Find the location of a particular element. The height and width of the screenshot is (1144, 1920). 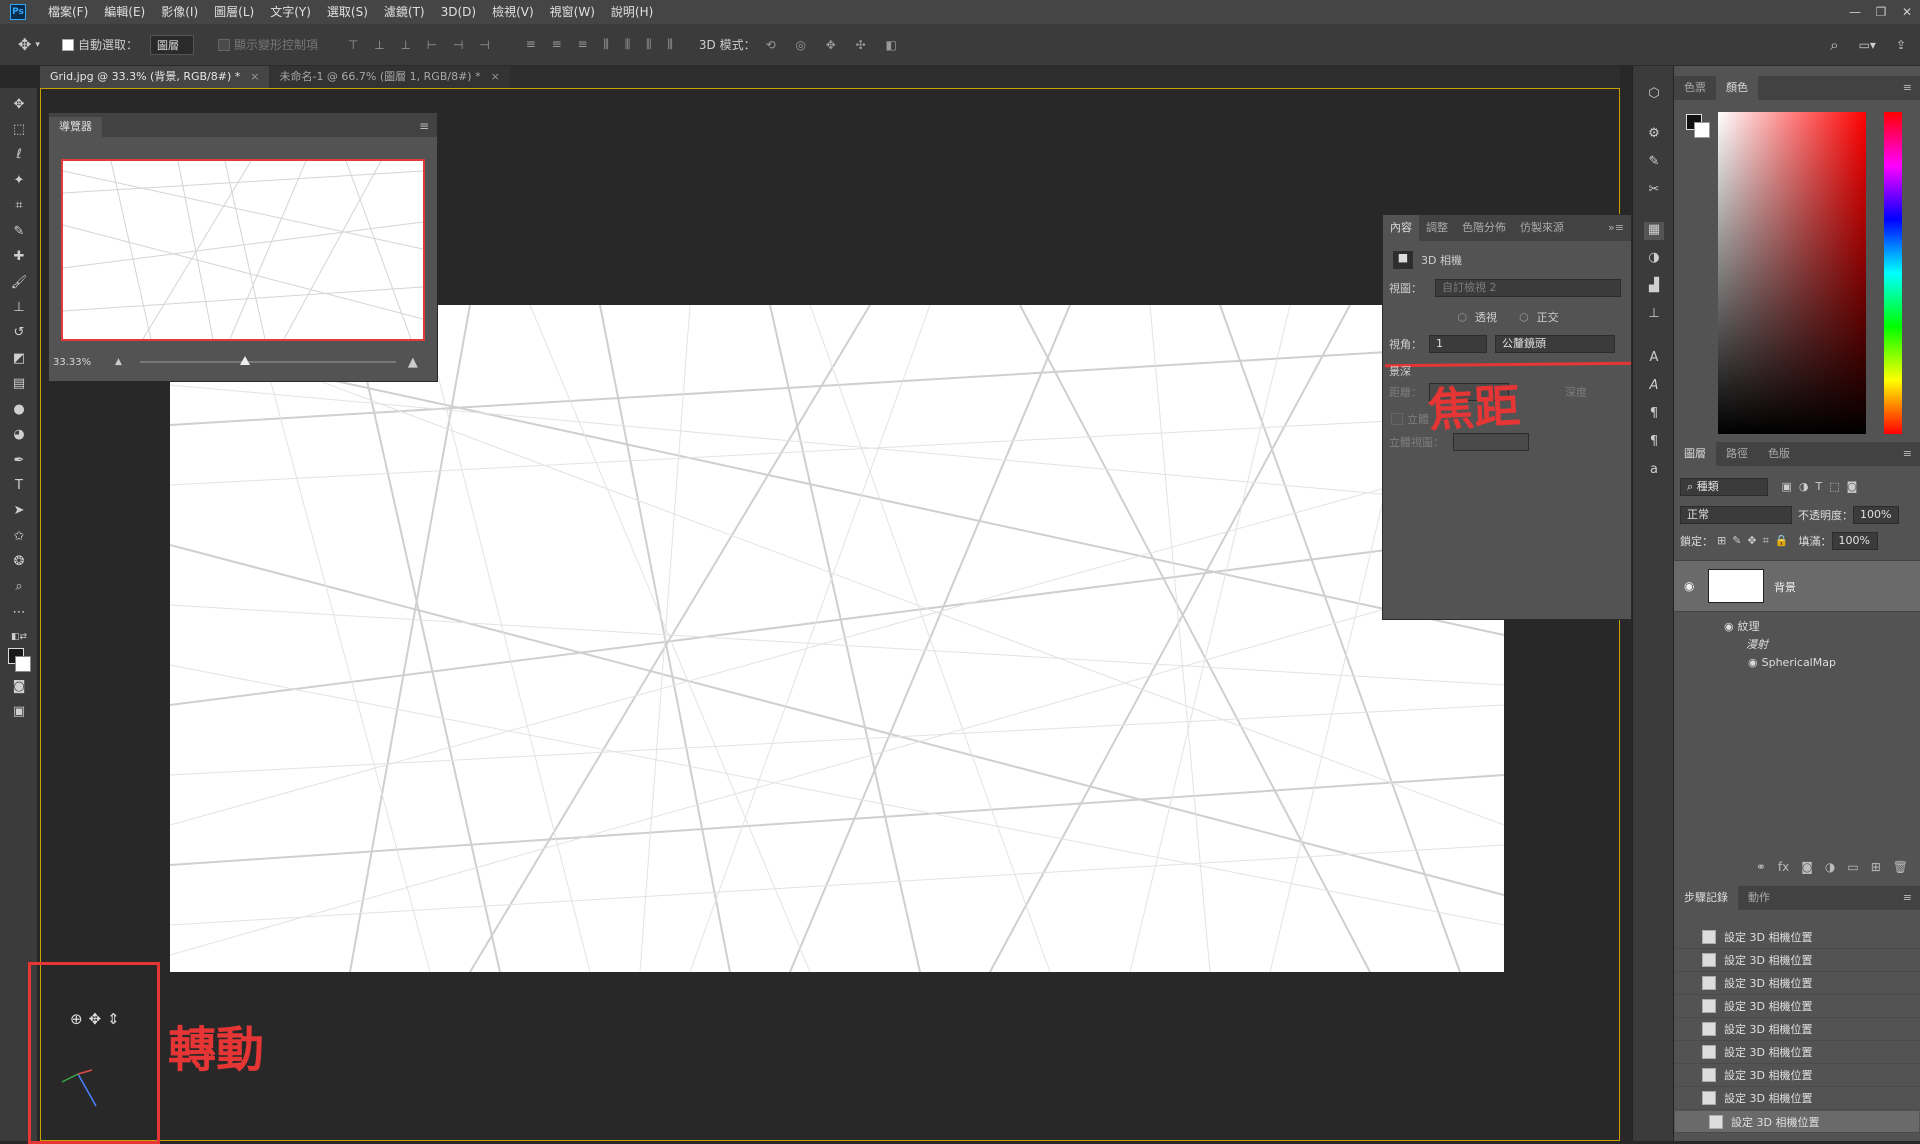

layer-name: 背景 is located at coordinates (1785, 587).